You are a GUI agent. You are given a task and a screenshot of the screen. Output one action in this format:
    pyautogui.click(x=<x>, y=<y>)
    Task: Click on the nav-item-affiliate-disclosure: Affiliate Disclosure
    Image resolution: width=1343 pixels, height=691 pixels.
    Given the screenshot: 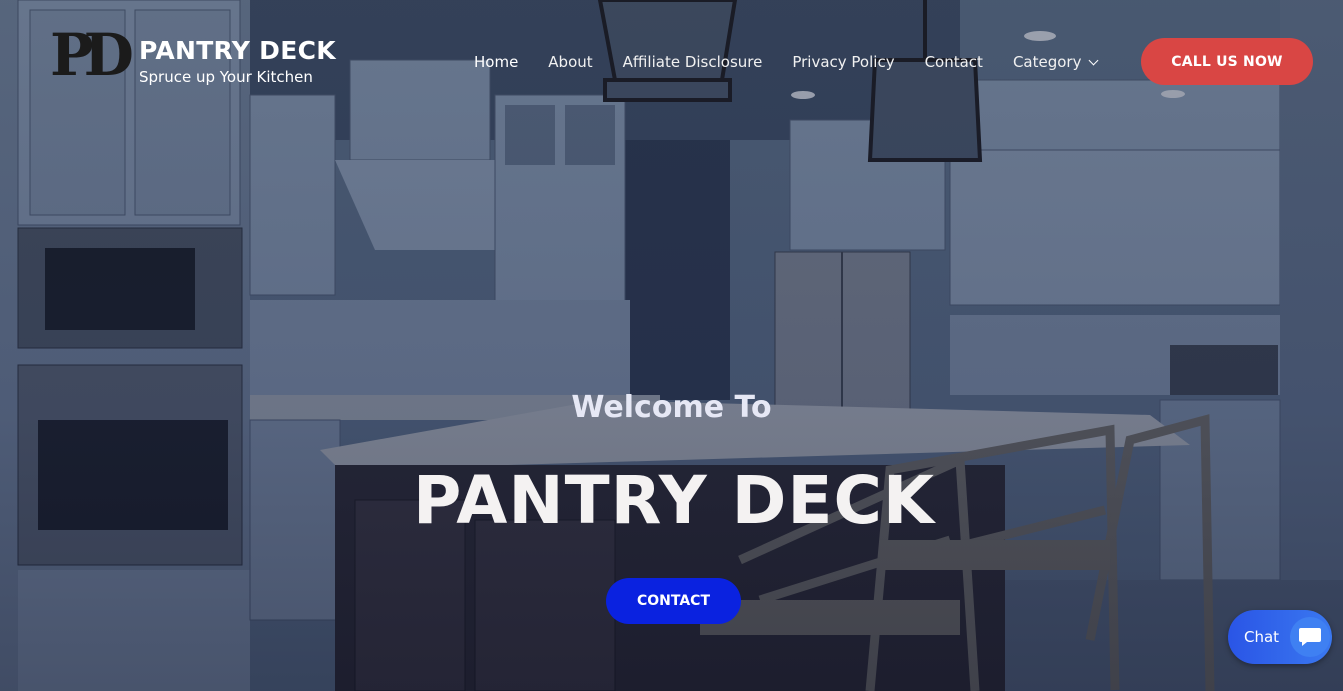 What is the action you would take?
    pyautogui.click(x=693, y=62)
    